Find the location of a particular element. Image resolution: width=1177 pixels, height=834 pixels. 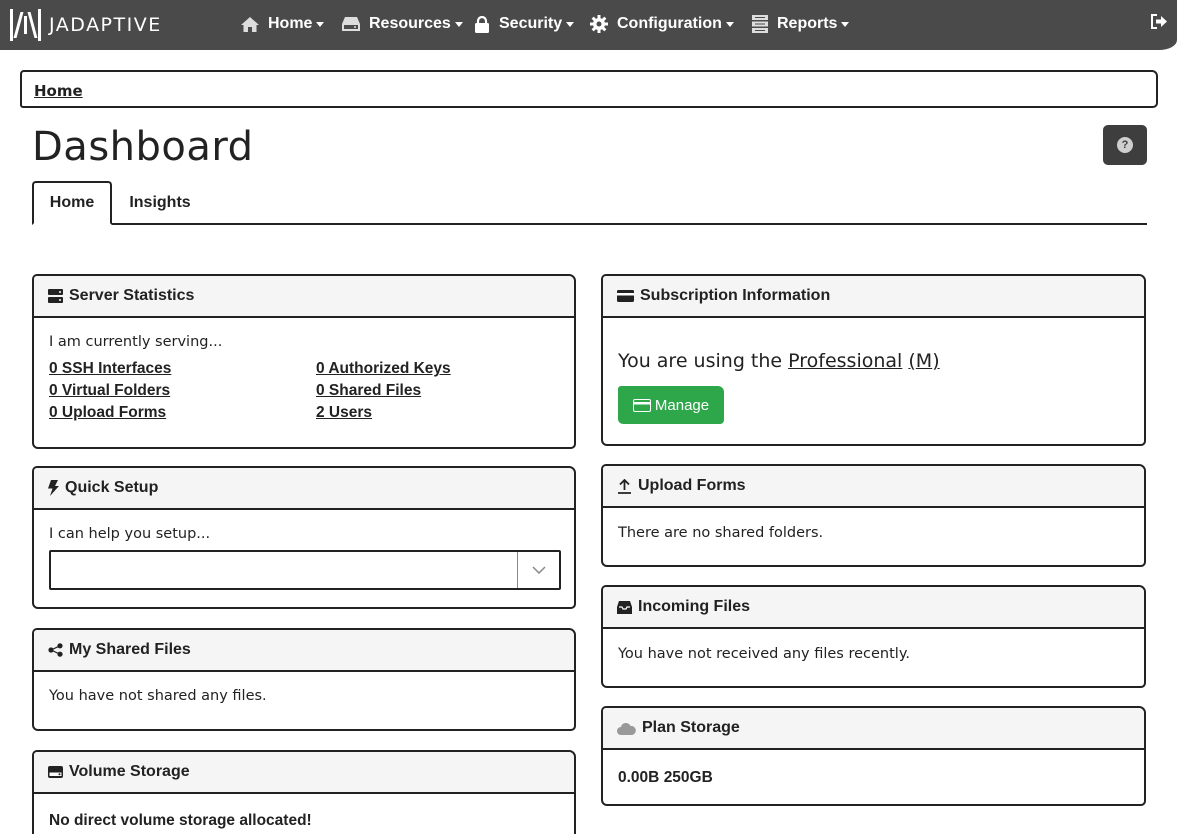

subscription-text: You are using the Professional (M) is located at coordinates (873, 361).